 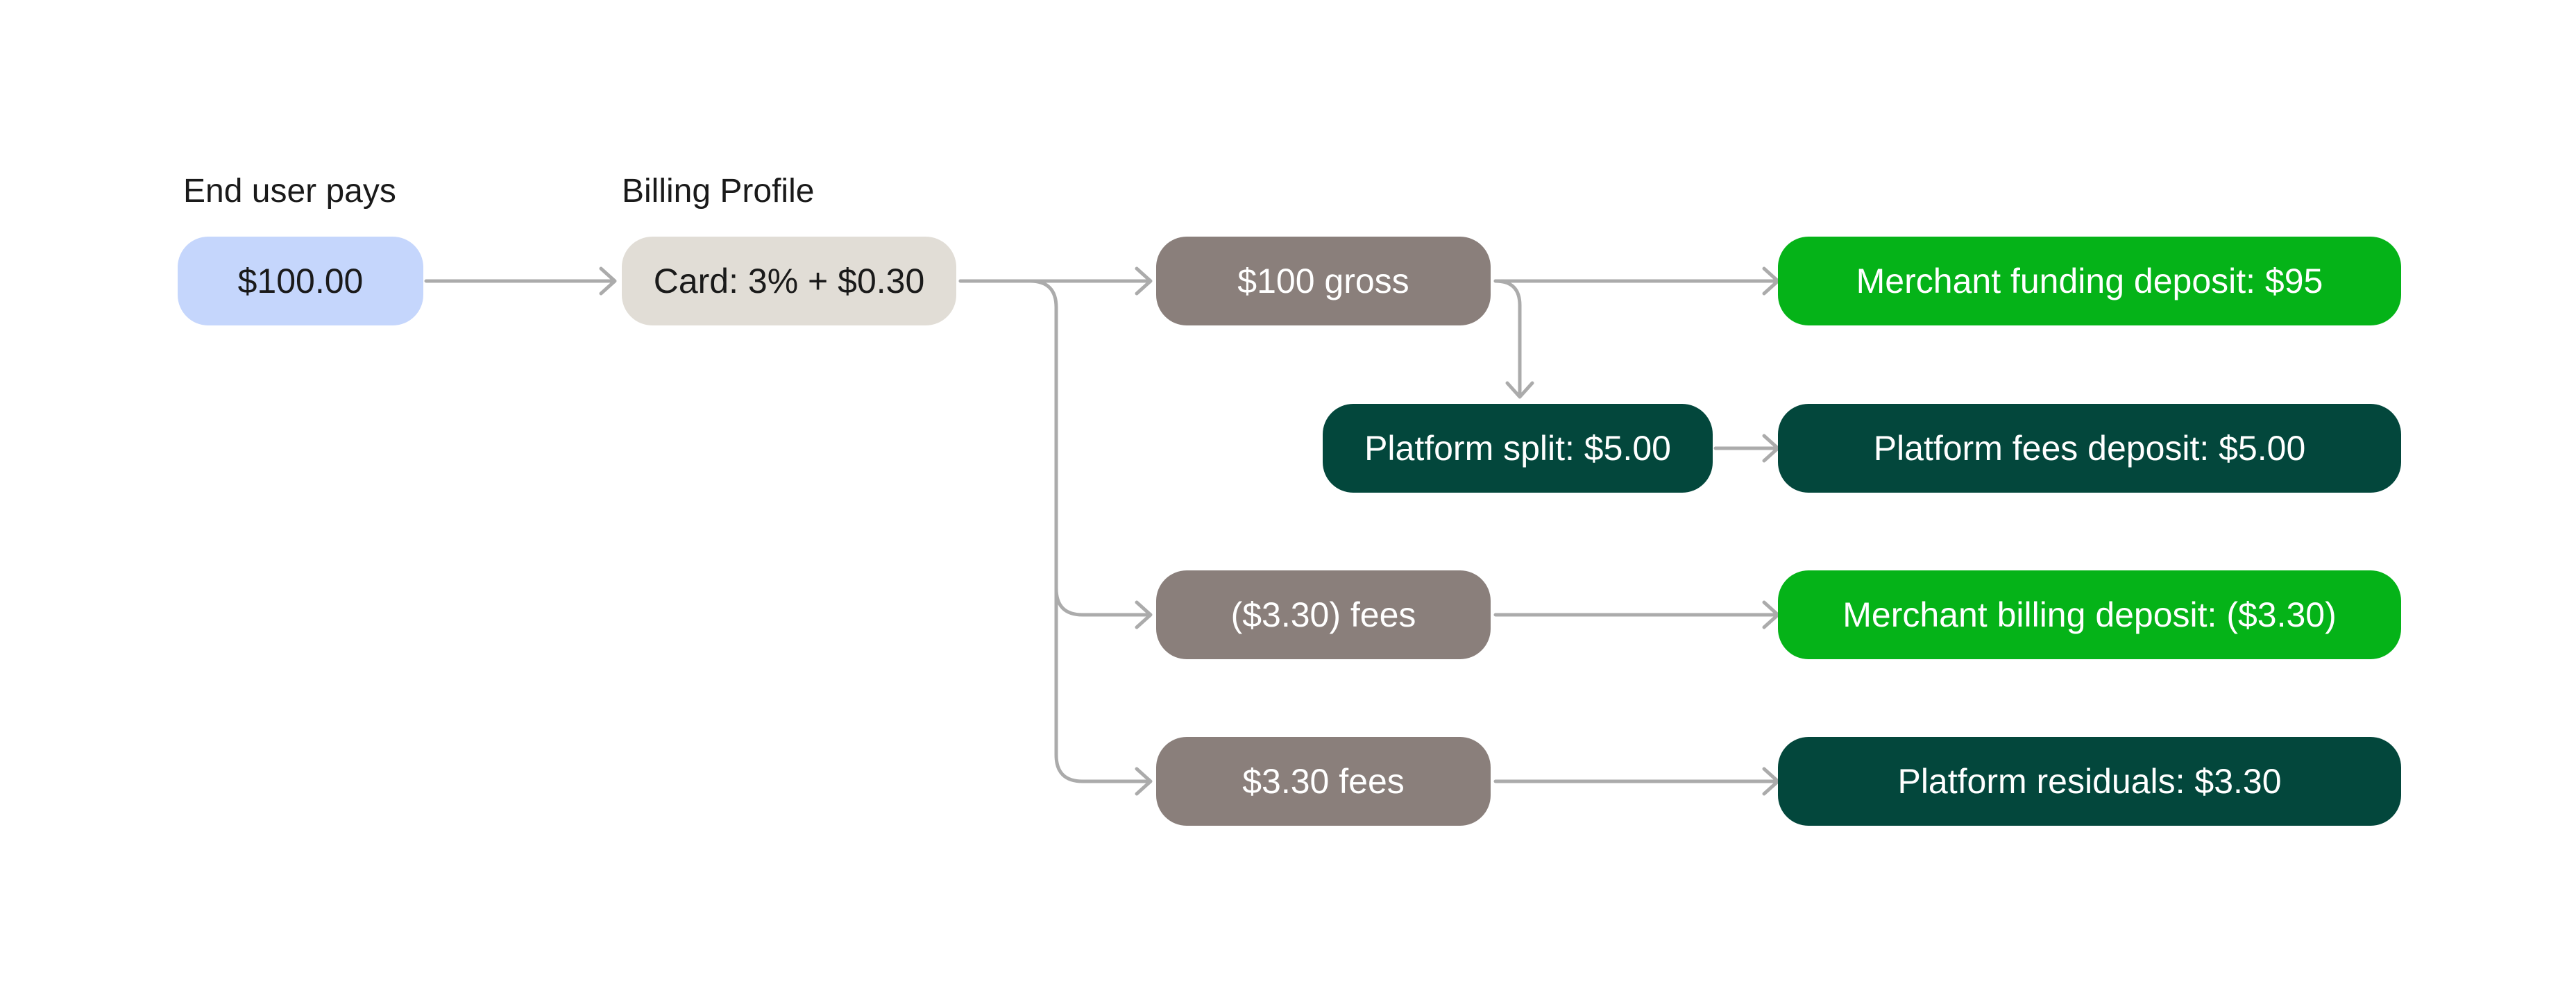 I want to click on merchant-billing-deposit-node: Merchant billing deposit: ($3.30), so click(x=2089, y=615).